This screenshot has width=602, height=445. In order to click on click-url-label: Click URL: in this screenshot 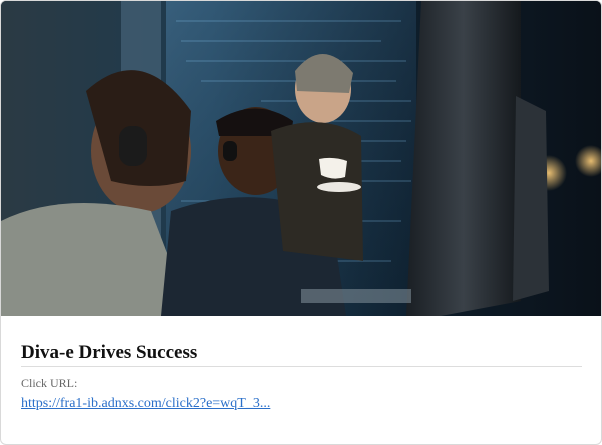, I will do `click(49, 383)`.